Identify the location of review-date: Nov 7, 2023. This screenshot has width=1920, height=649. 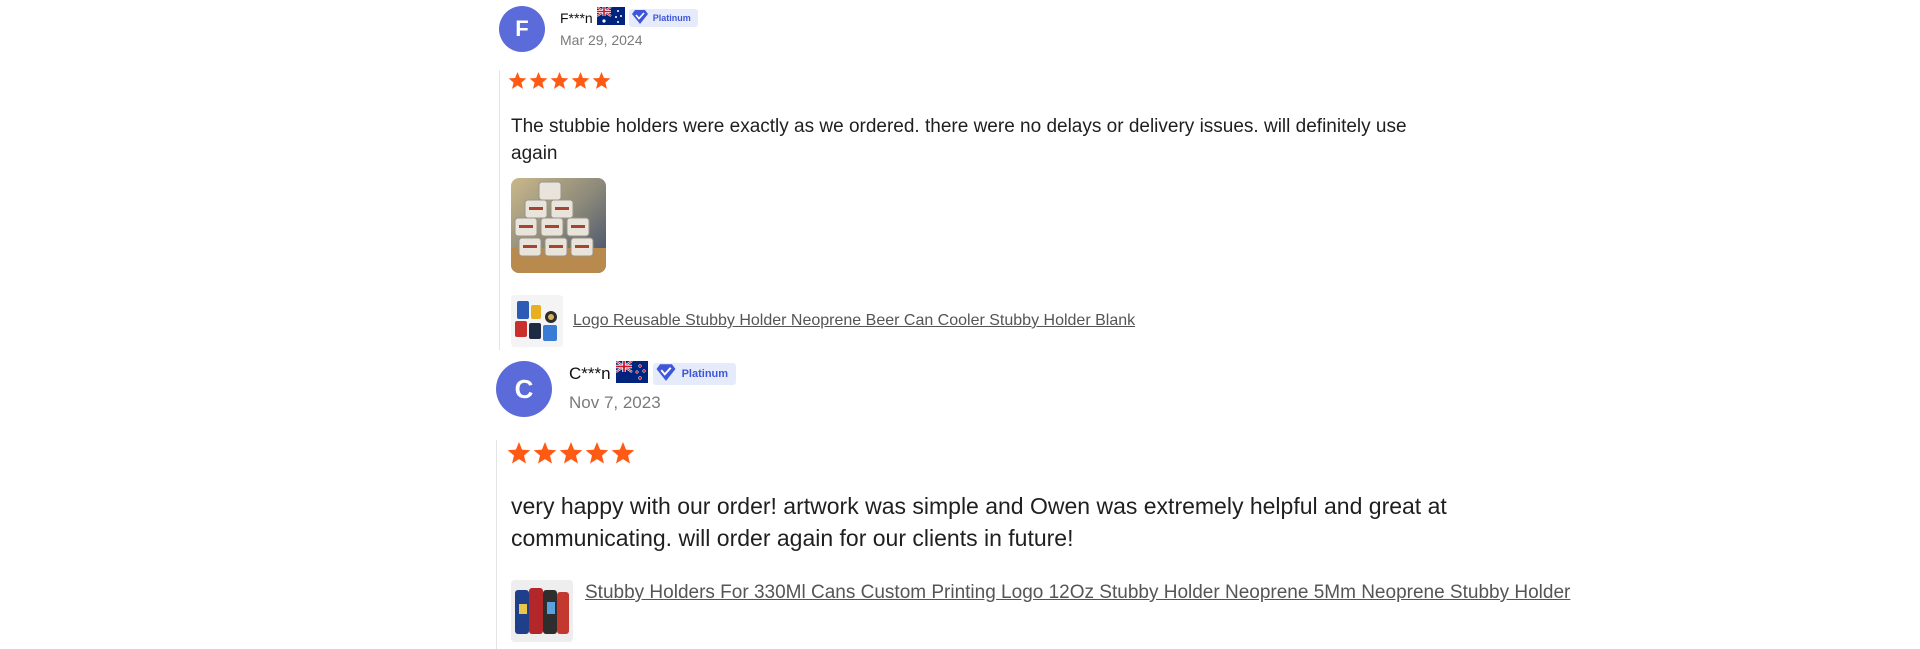
(615, 402).